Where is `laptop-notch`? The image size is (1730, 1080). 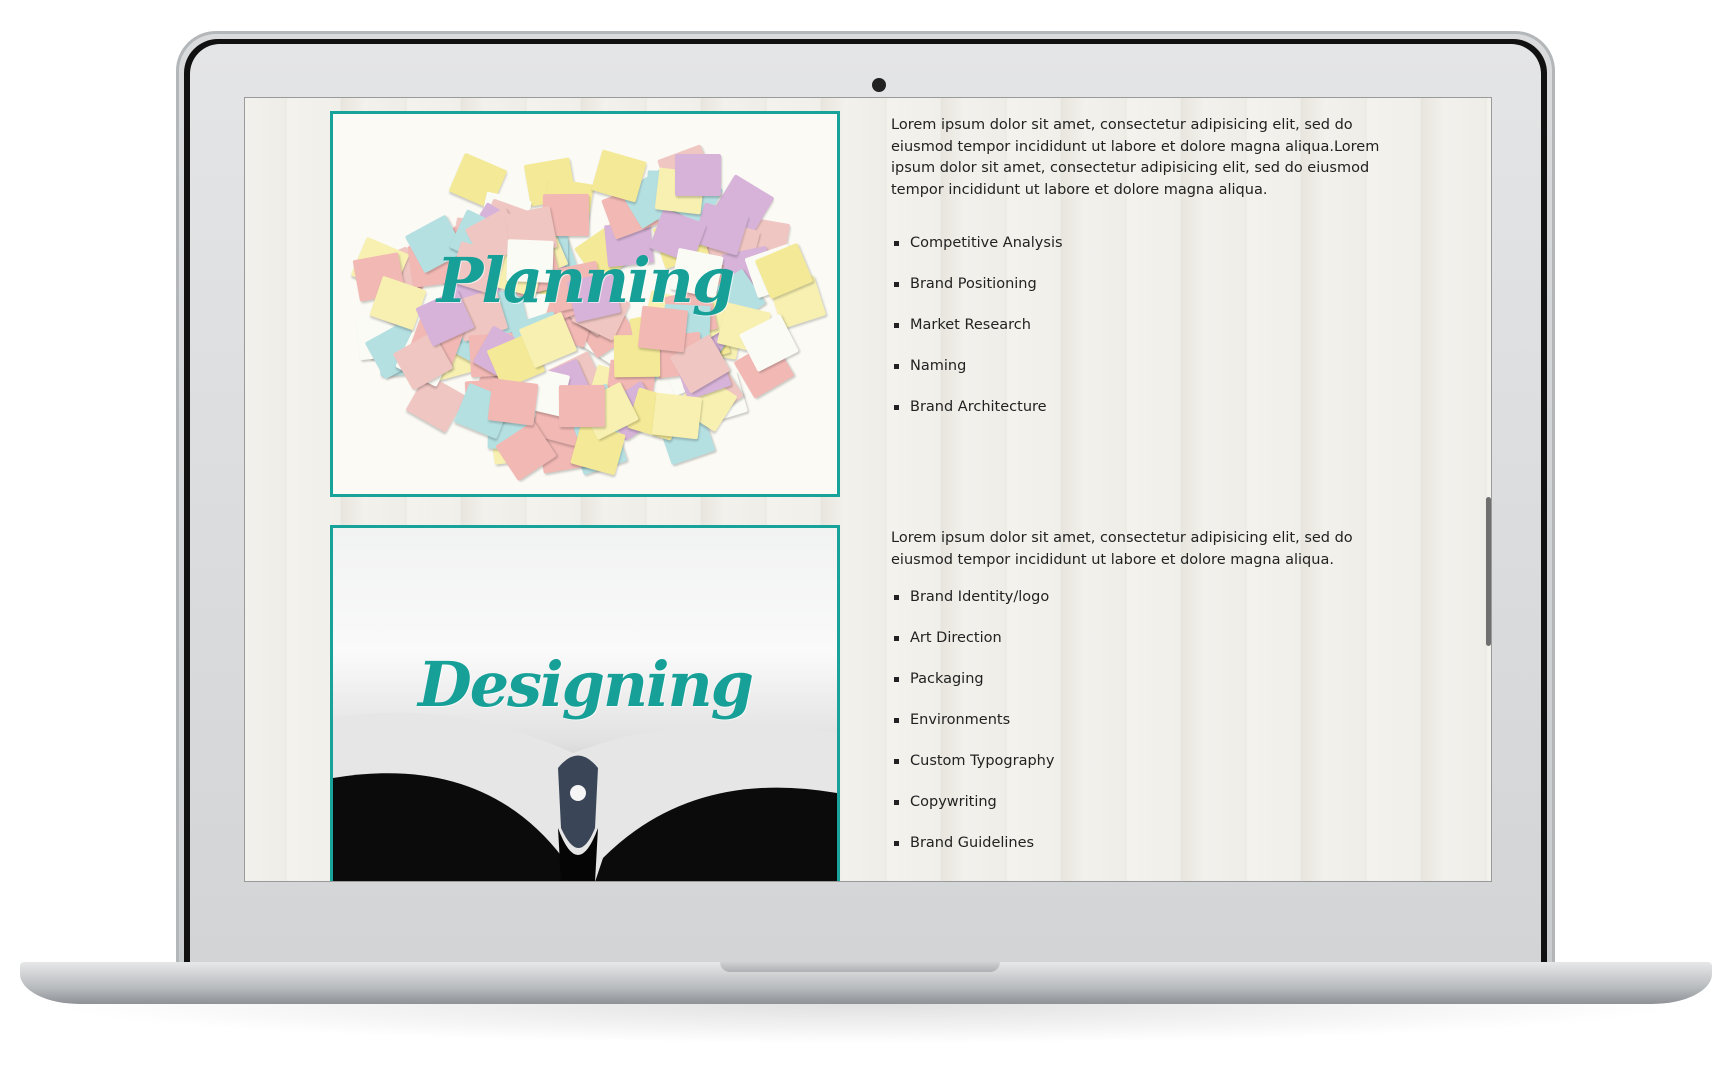 laptop-notch is located at coordinates (860, 967).